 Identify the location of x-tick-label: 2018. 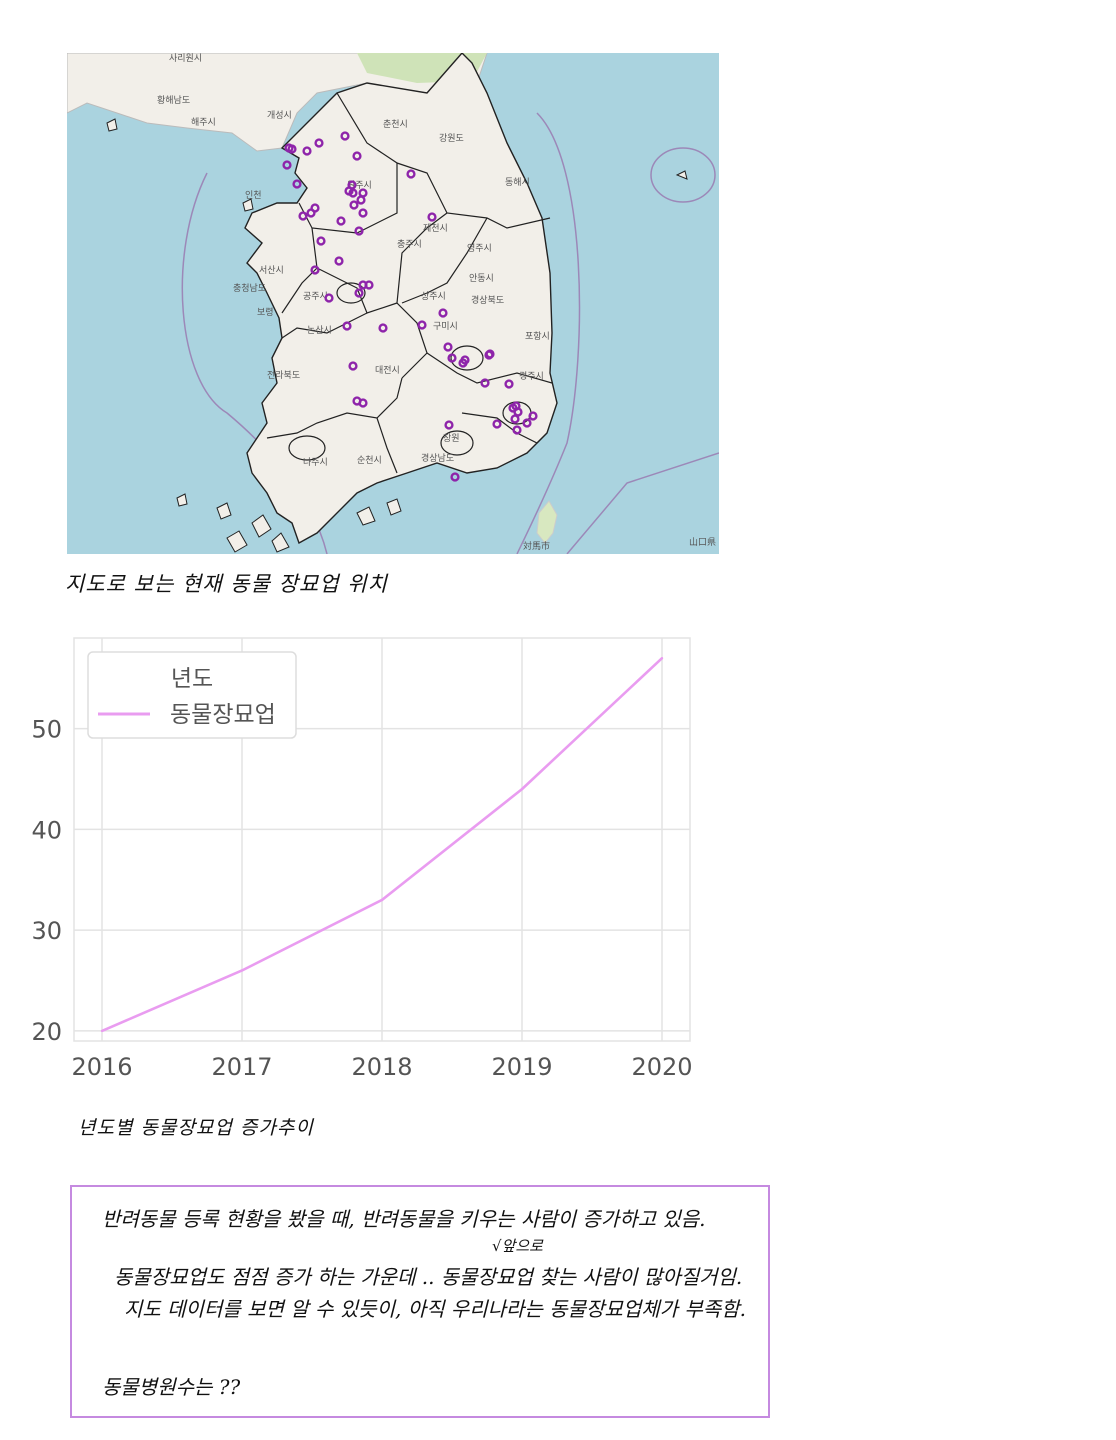
(381, 1067).